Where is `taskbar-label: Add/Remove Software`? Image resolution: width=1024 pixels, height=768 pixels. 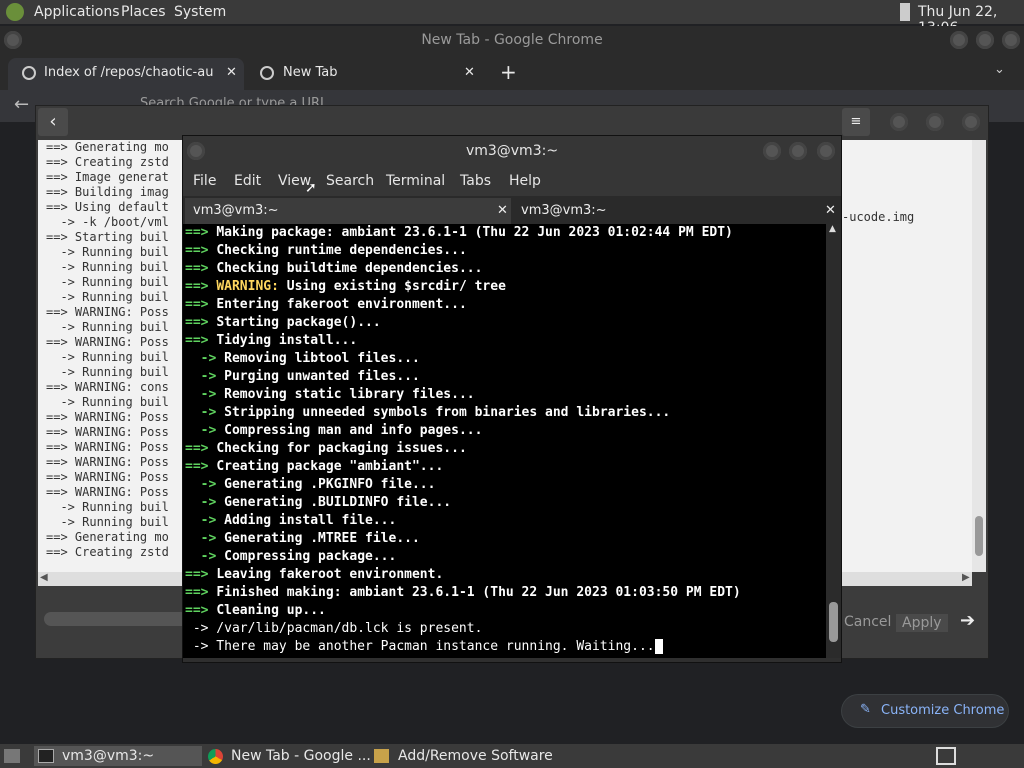 taskbar-label: Add/Remove Software is located at coordinates (475, 756).